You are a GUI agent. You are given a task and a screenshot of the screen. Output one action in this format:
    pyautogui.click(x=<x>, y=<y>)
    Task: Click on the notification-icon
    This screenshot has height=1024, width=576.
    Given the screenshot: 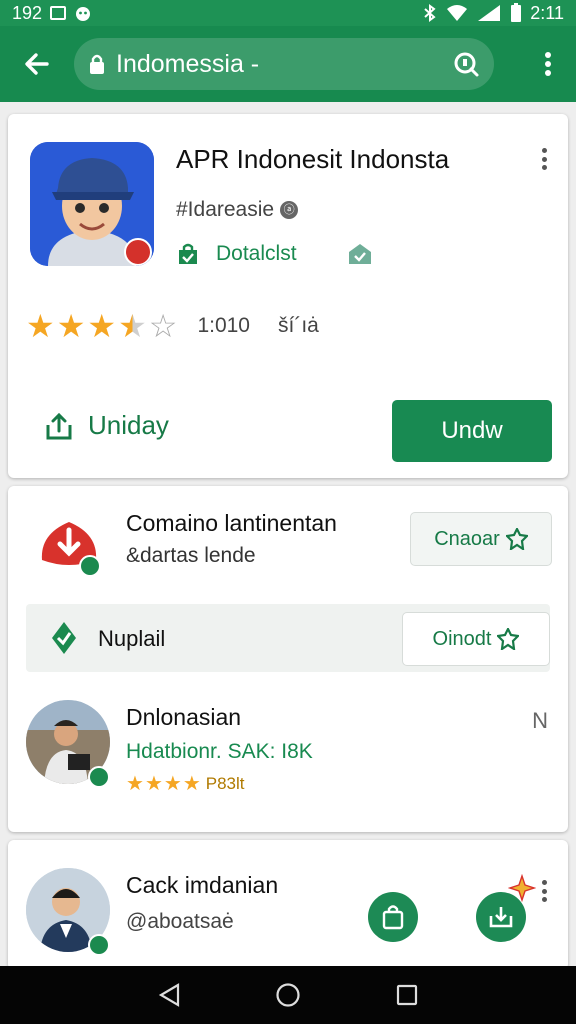 What is the action you would take?
    pyautogui.click(x=58, y=13)
    